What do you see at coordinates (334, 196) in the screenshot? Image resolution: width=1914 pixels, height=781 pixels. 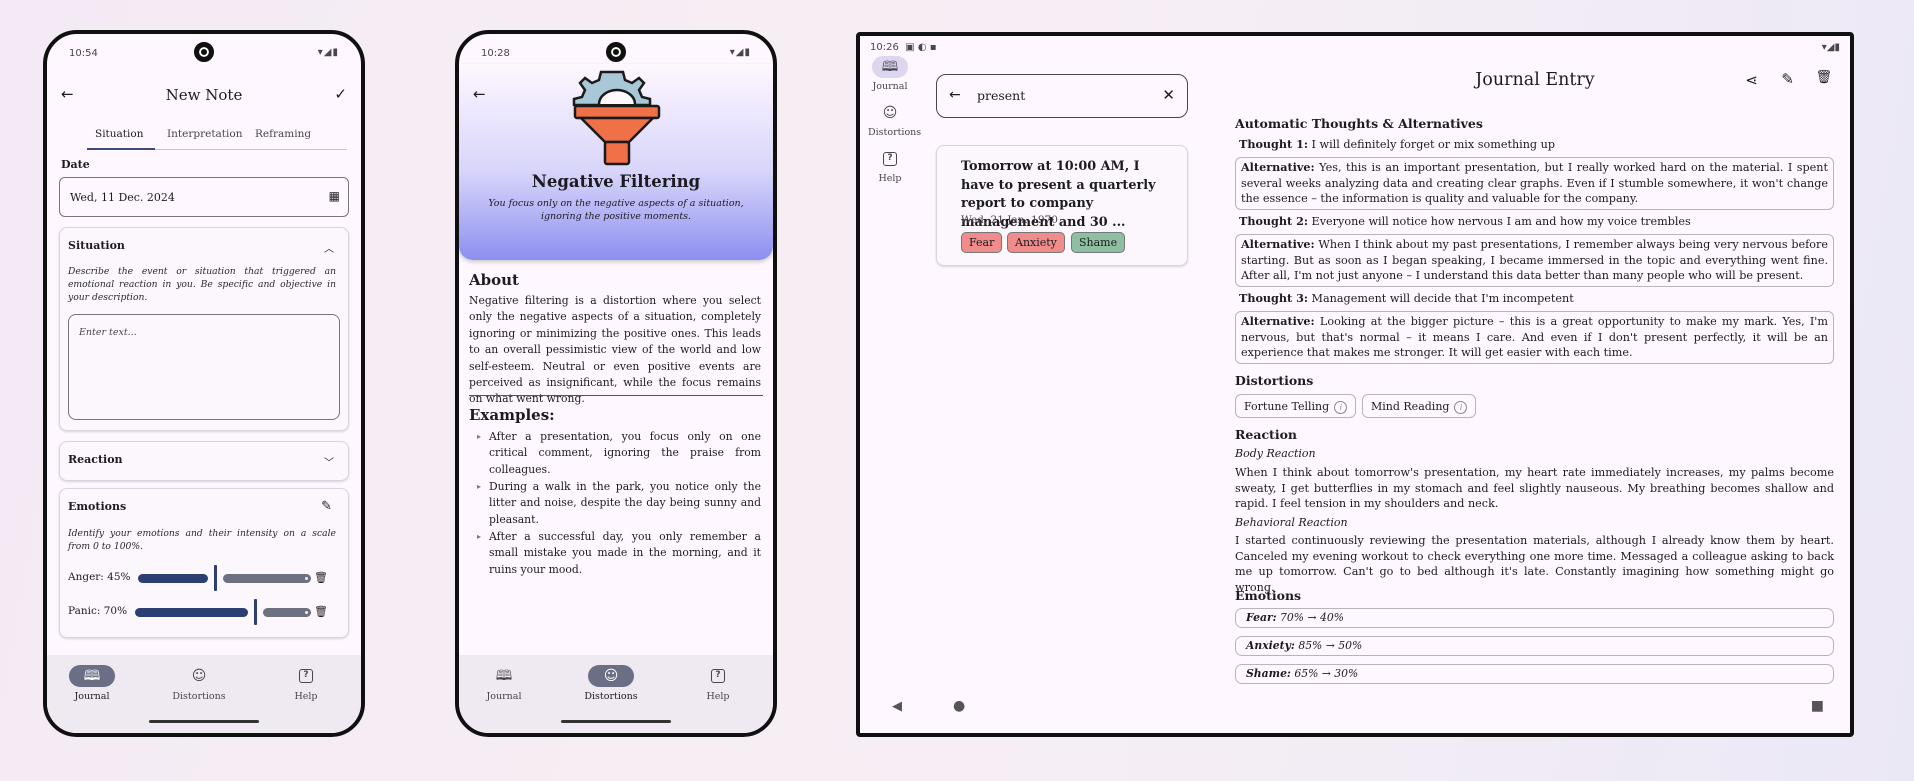 I see `calendar-icon: ▦` at bounding box center [334, 196].